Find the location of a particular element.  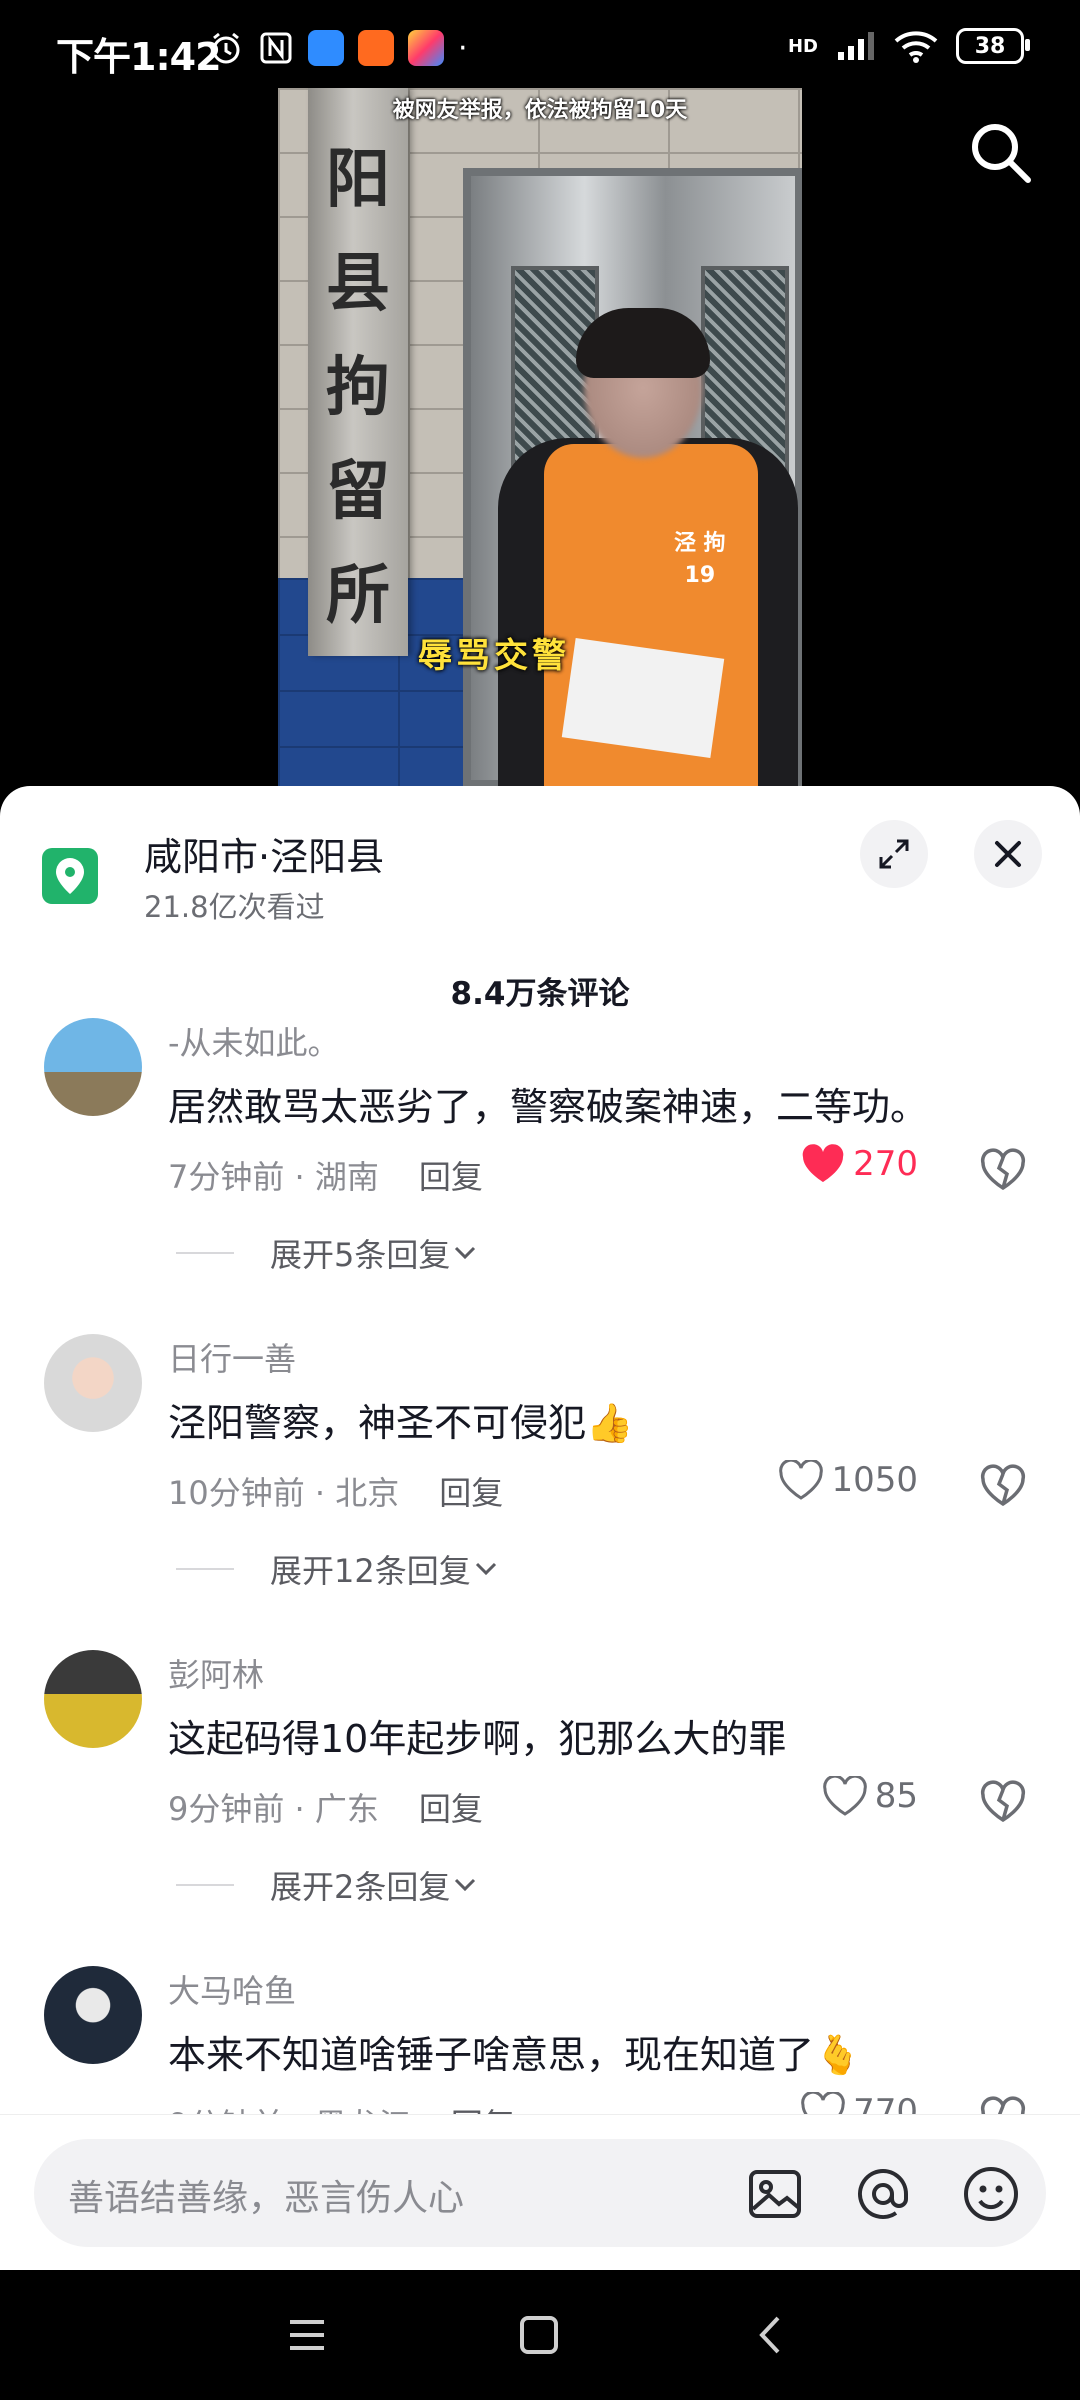

alarm-icon is located at coordinates (226, 48).